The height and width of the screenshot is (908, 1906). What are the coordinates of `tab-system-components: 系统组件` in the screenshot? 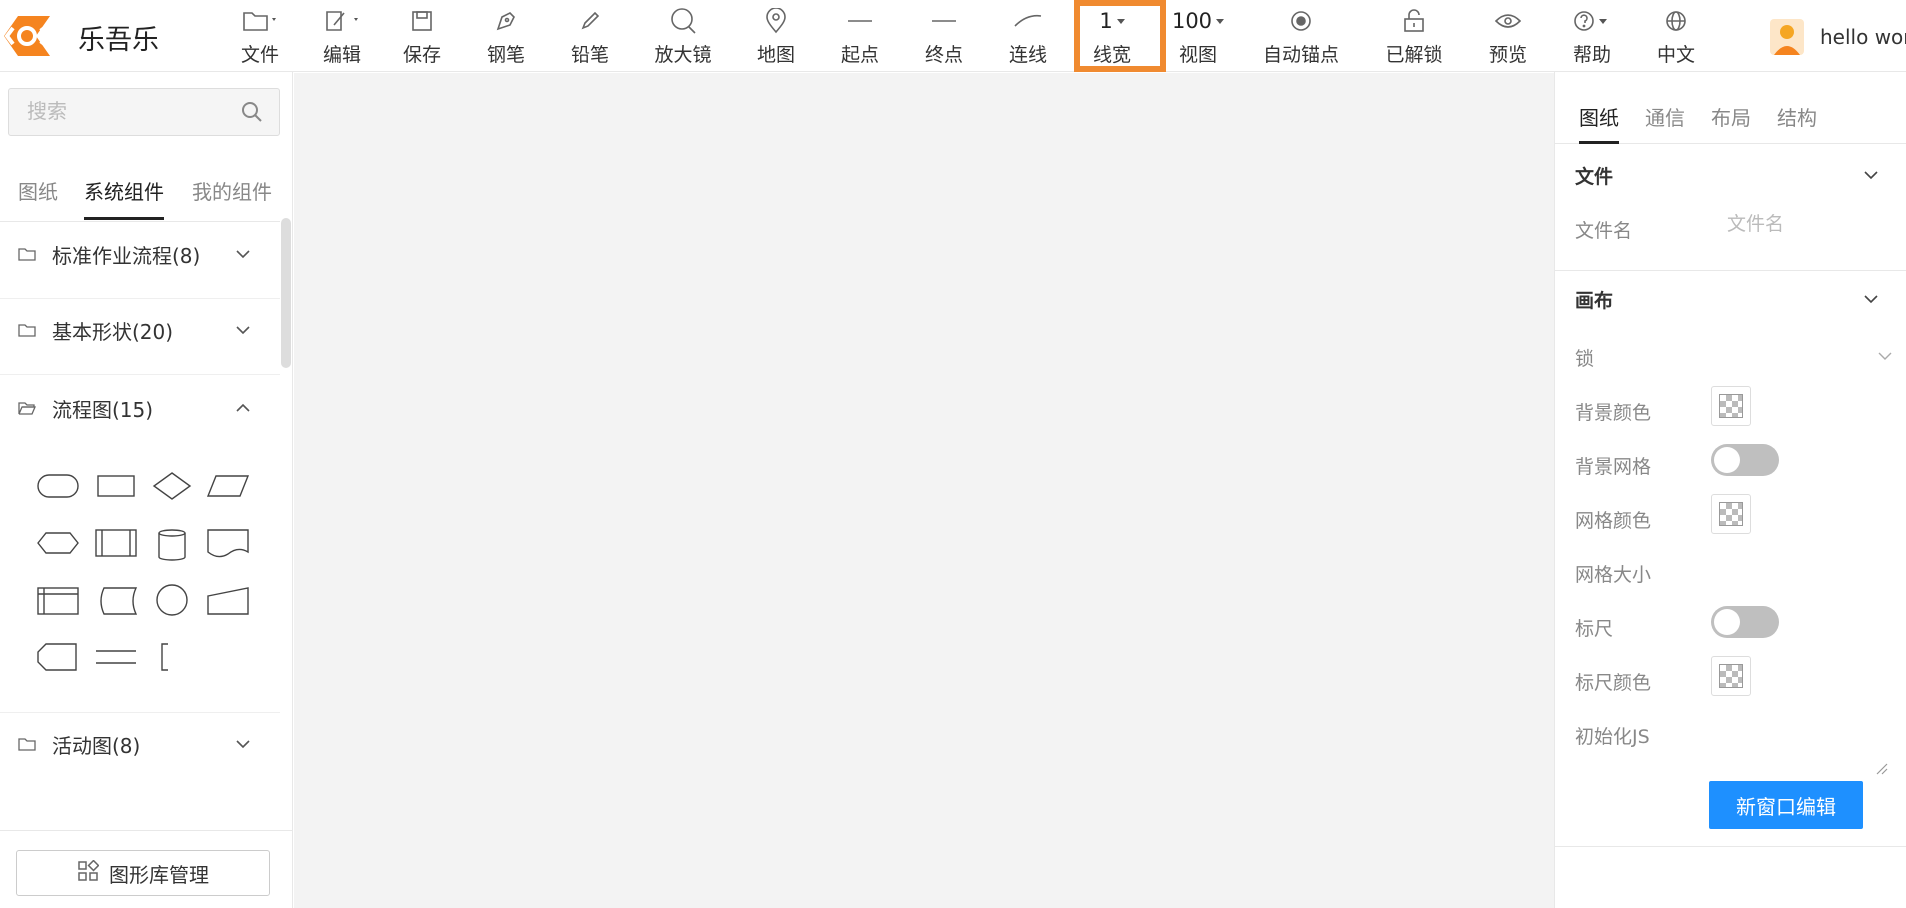 It's located at (124, 196).